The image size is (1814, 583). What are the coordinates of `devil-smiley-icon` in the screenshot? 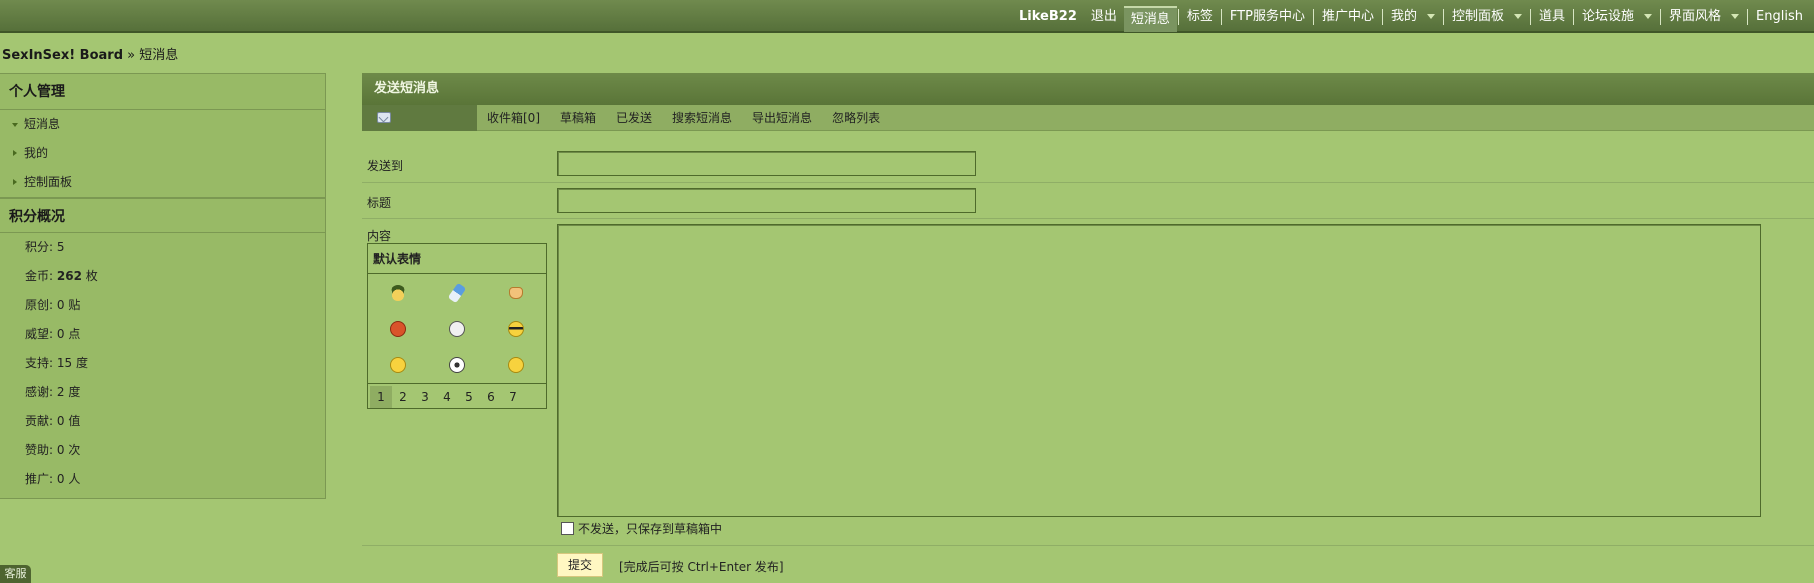 It's located at (397, 329).